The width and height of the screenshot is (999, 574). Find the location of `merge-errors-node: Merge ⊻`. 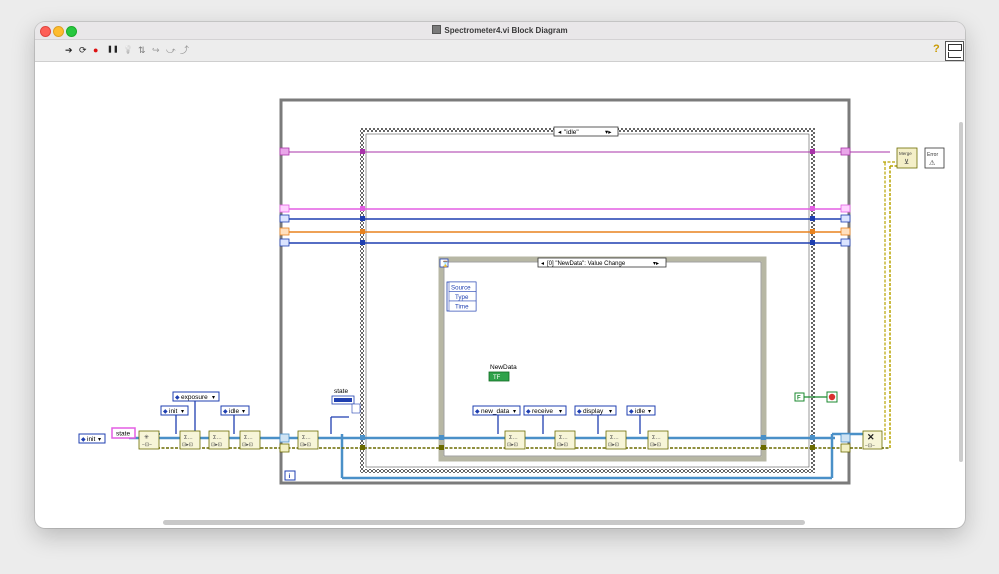

merge-errors-node: Merge ⊻ is located at coordinates (907, 158).